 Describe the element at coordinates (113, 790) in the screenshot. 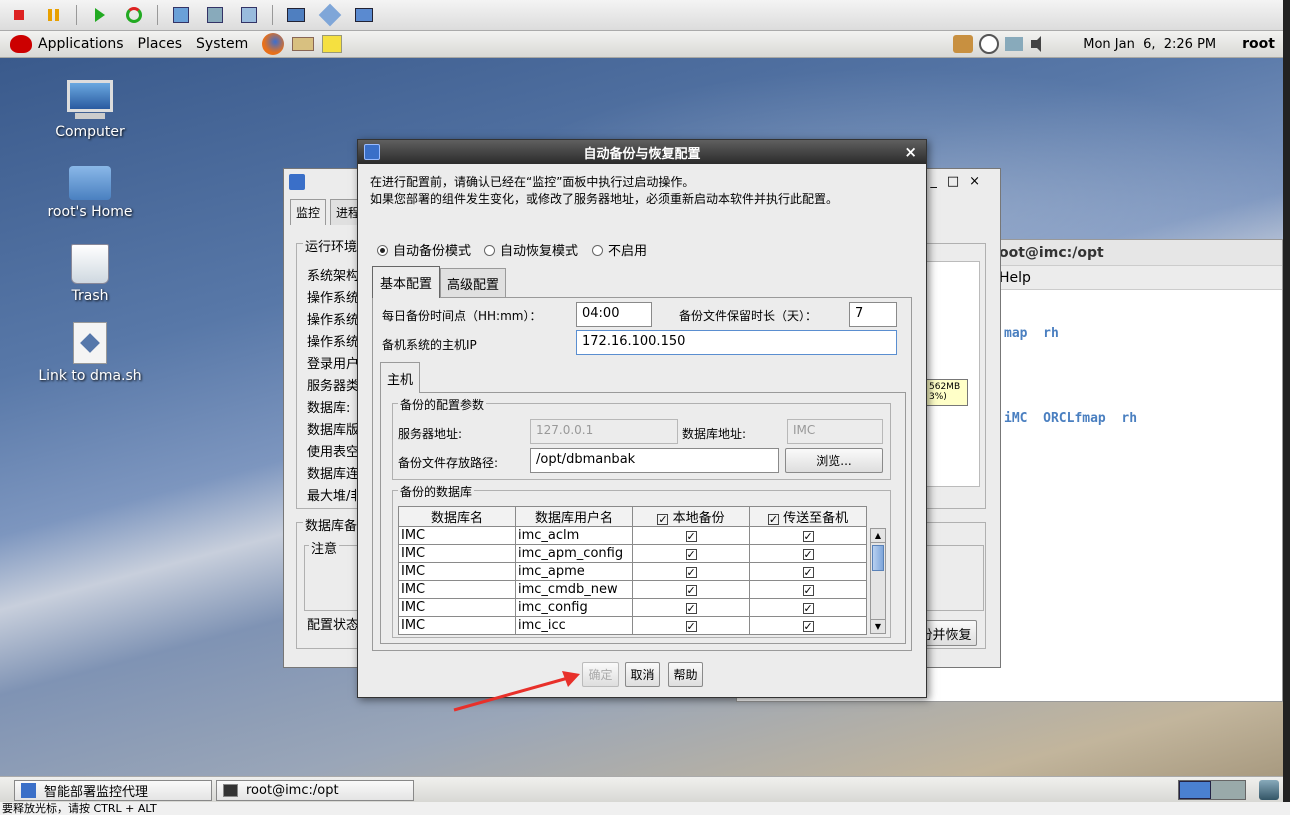

I see `task-monitor-agent: 智能部署监控代理` at that location.